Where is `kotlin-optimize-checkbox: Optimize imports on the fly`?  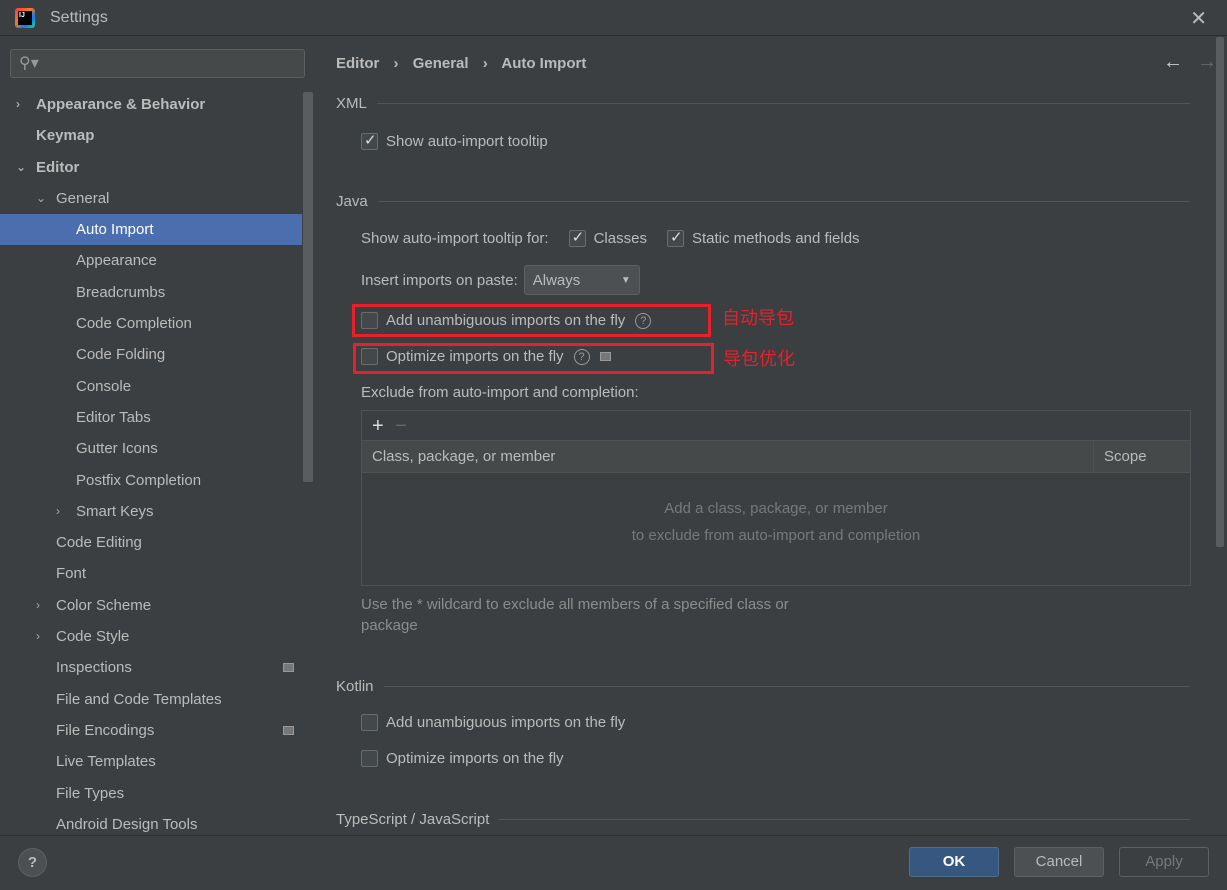
kotlin-optimize-checkbox: Optimize imports on the fly is located at coordinates (462, 758).